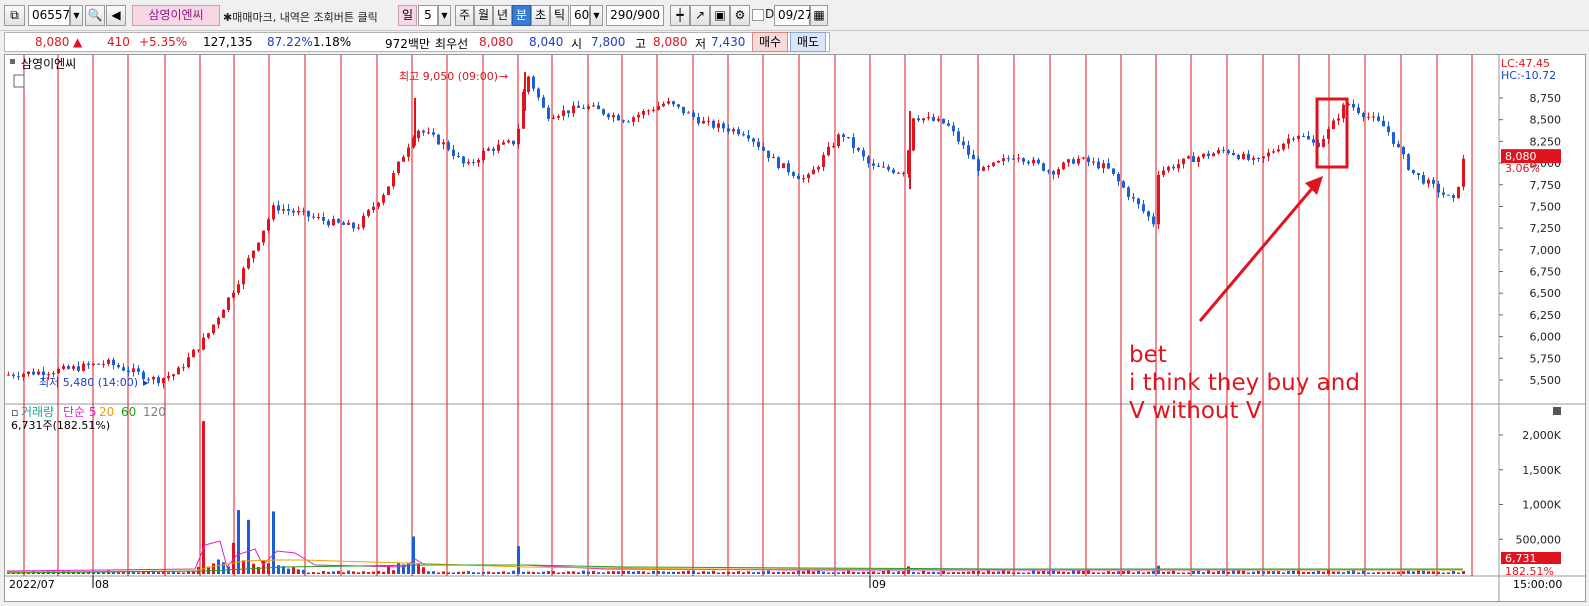 This screenshot has width=1589, height=606. What do you see at coordinates (48, 64) in the screenshot?
I see `price-panel-title: 삼영이엔씨` at bounding box center [48, 64].